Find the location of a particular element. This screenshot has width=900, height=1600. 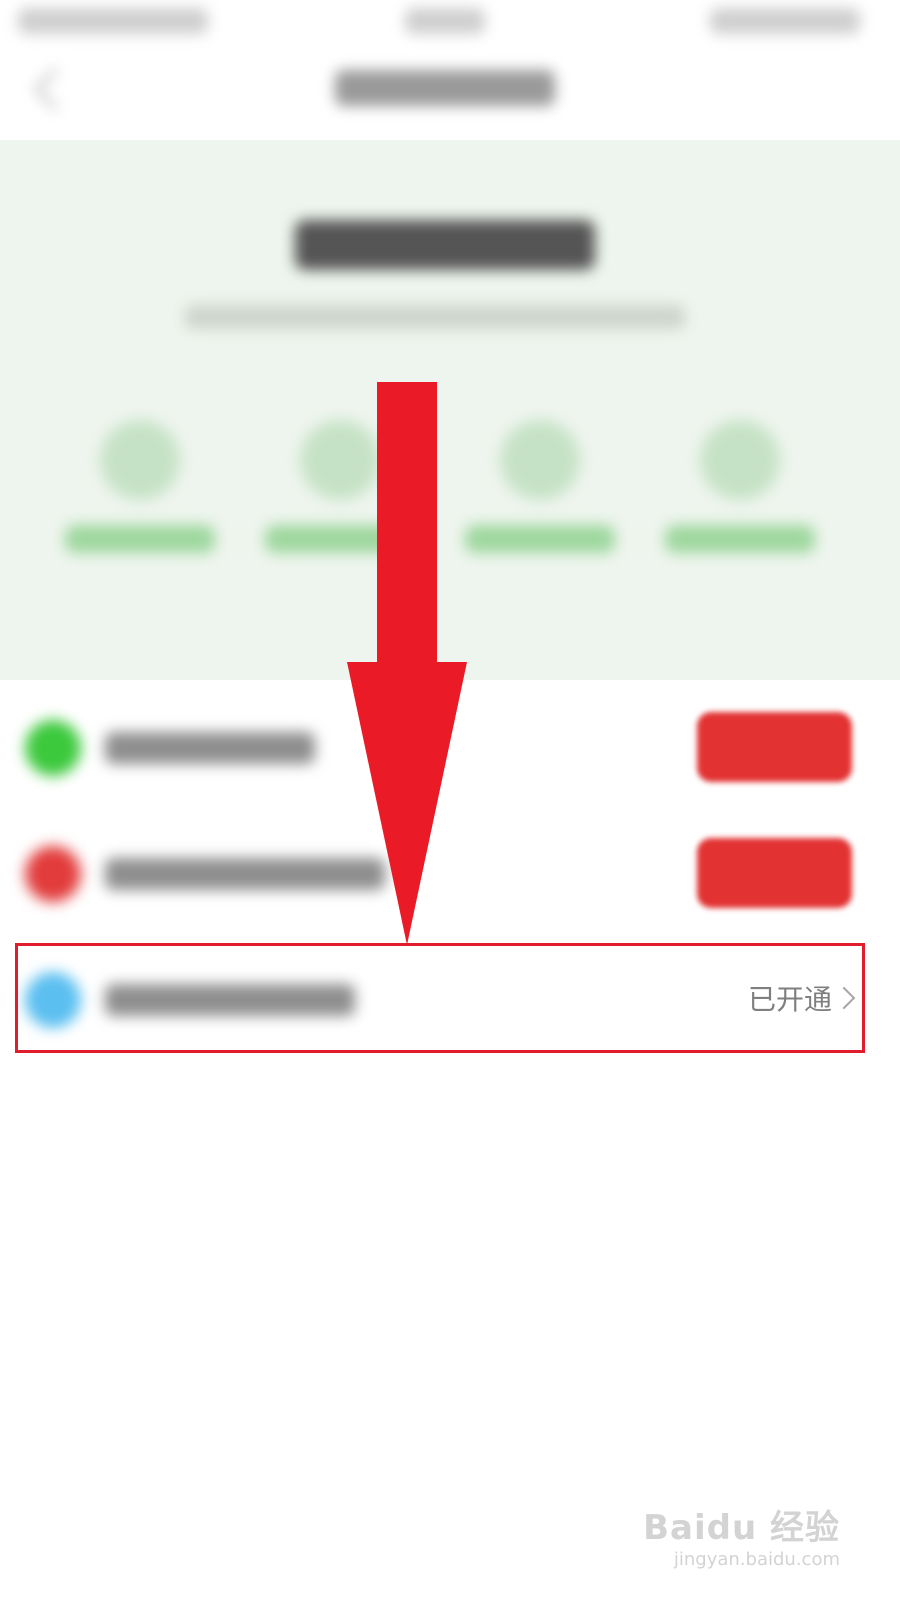

hero-title is located at coordinates (445, 245).